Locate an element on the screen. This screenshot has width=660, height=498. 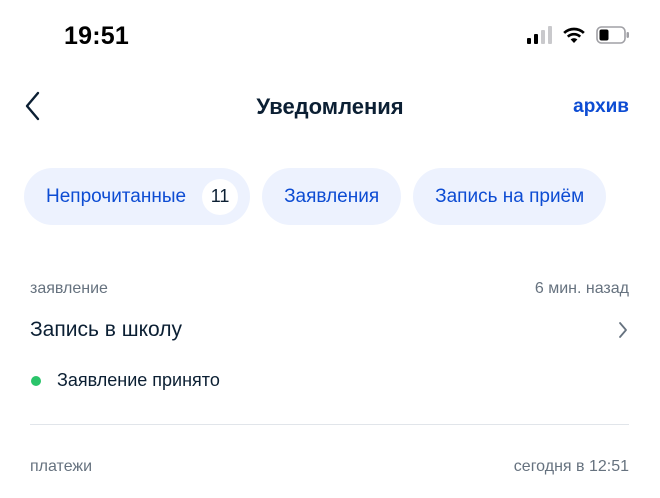
notification-time: сегодня в 12:51 is located at coordinates (571, 466).